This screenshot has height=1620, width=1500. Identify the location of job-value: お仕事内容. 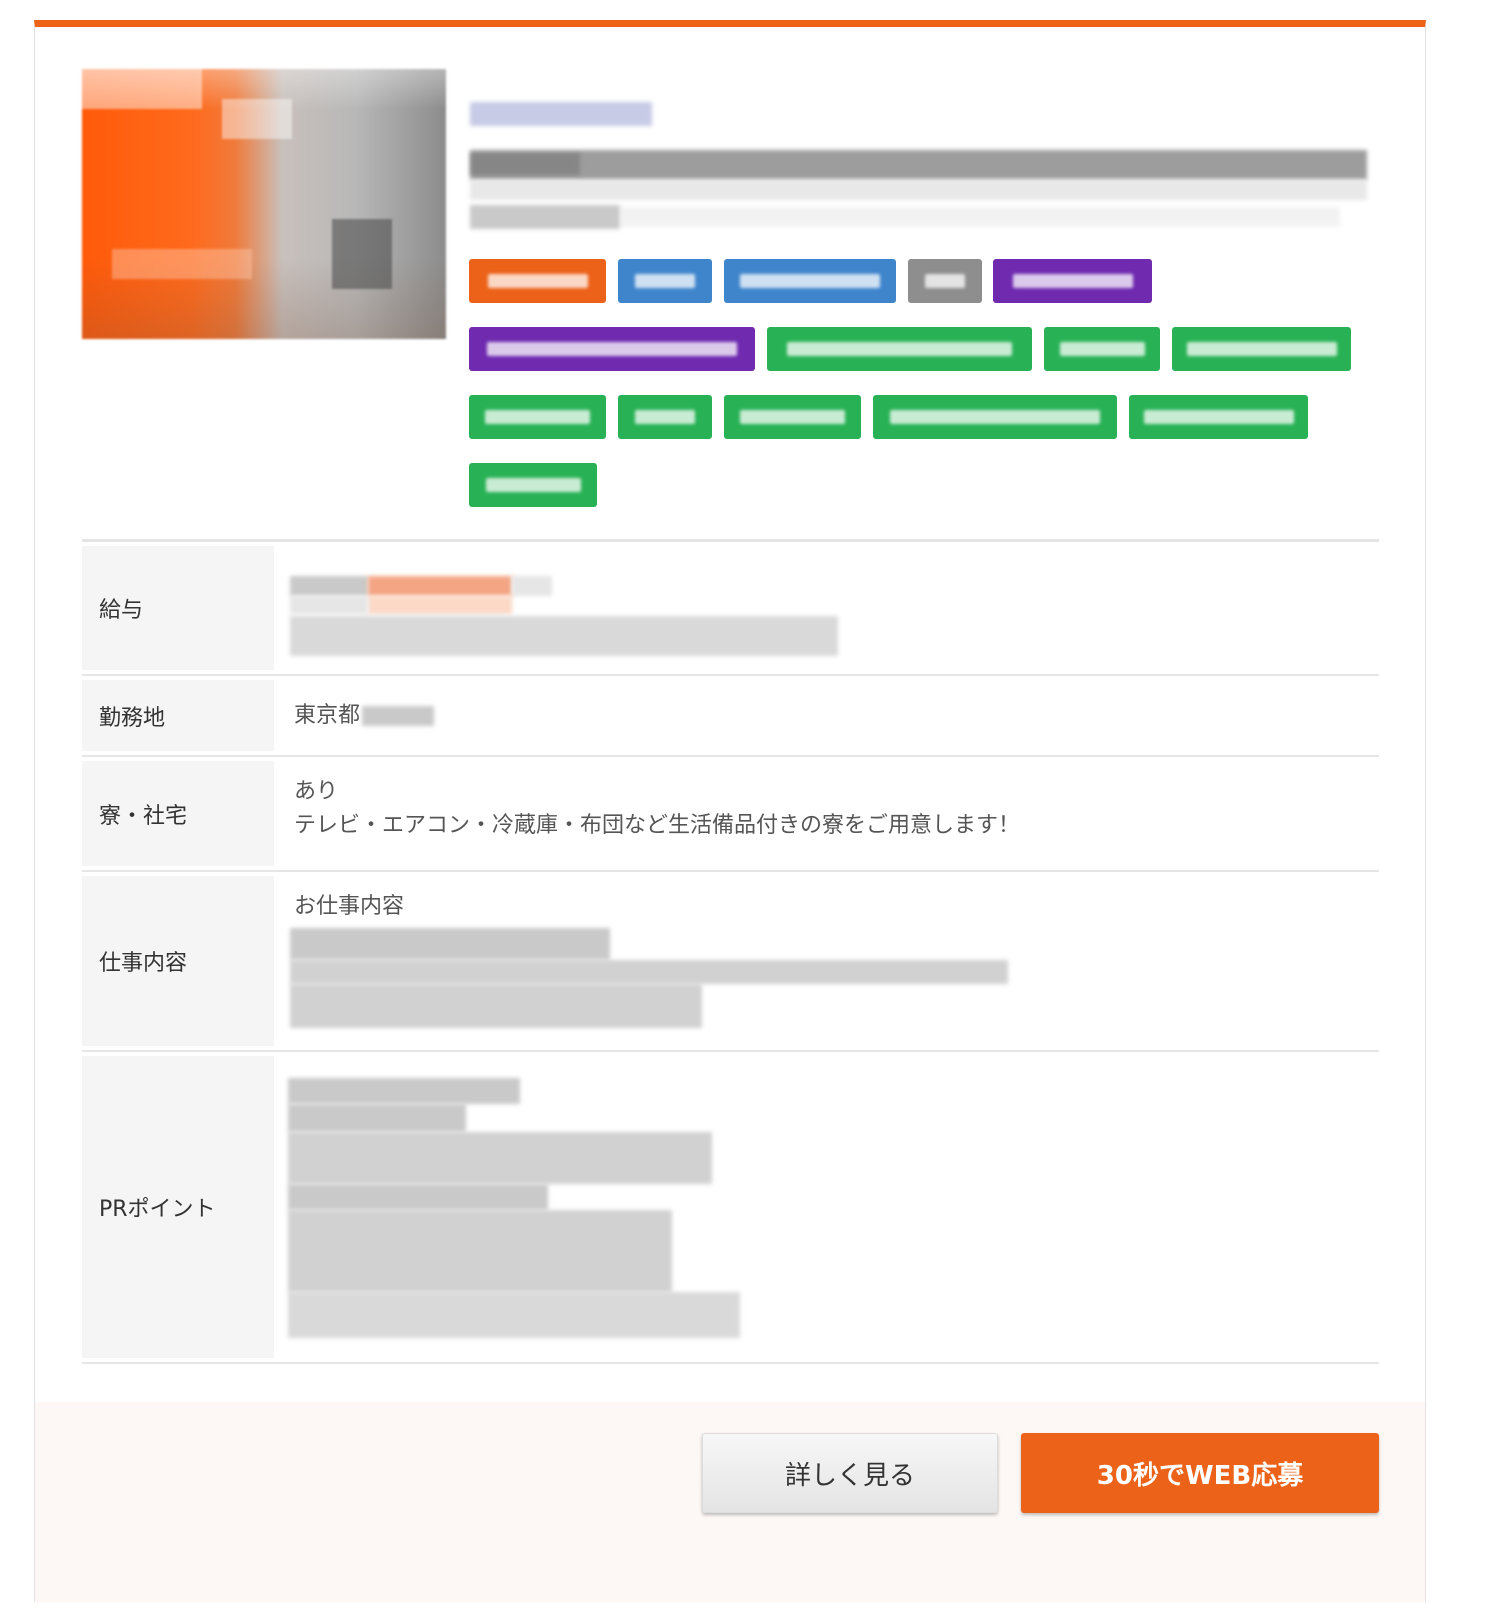
(826, 961).